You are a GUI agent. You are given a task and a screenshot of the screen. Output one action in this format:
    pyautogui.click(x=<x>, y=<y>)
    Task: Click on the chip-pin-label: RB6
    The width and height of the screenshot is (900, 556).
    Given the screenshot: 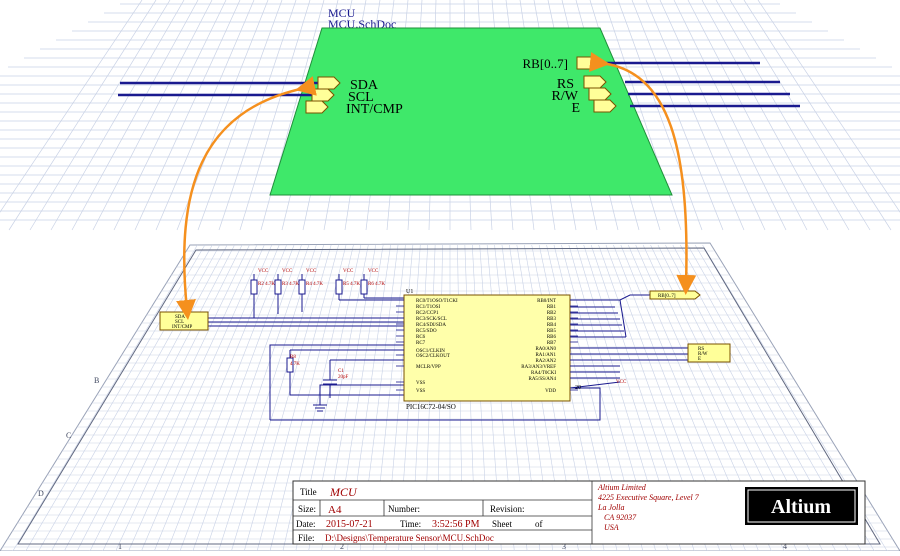 What is the action you would take?
    pyautogui.click(x=552, y=337)
    